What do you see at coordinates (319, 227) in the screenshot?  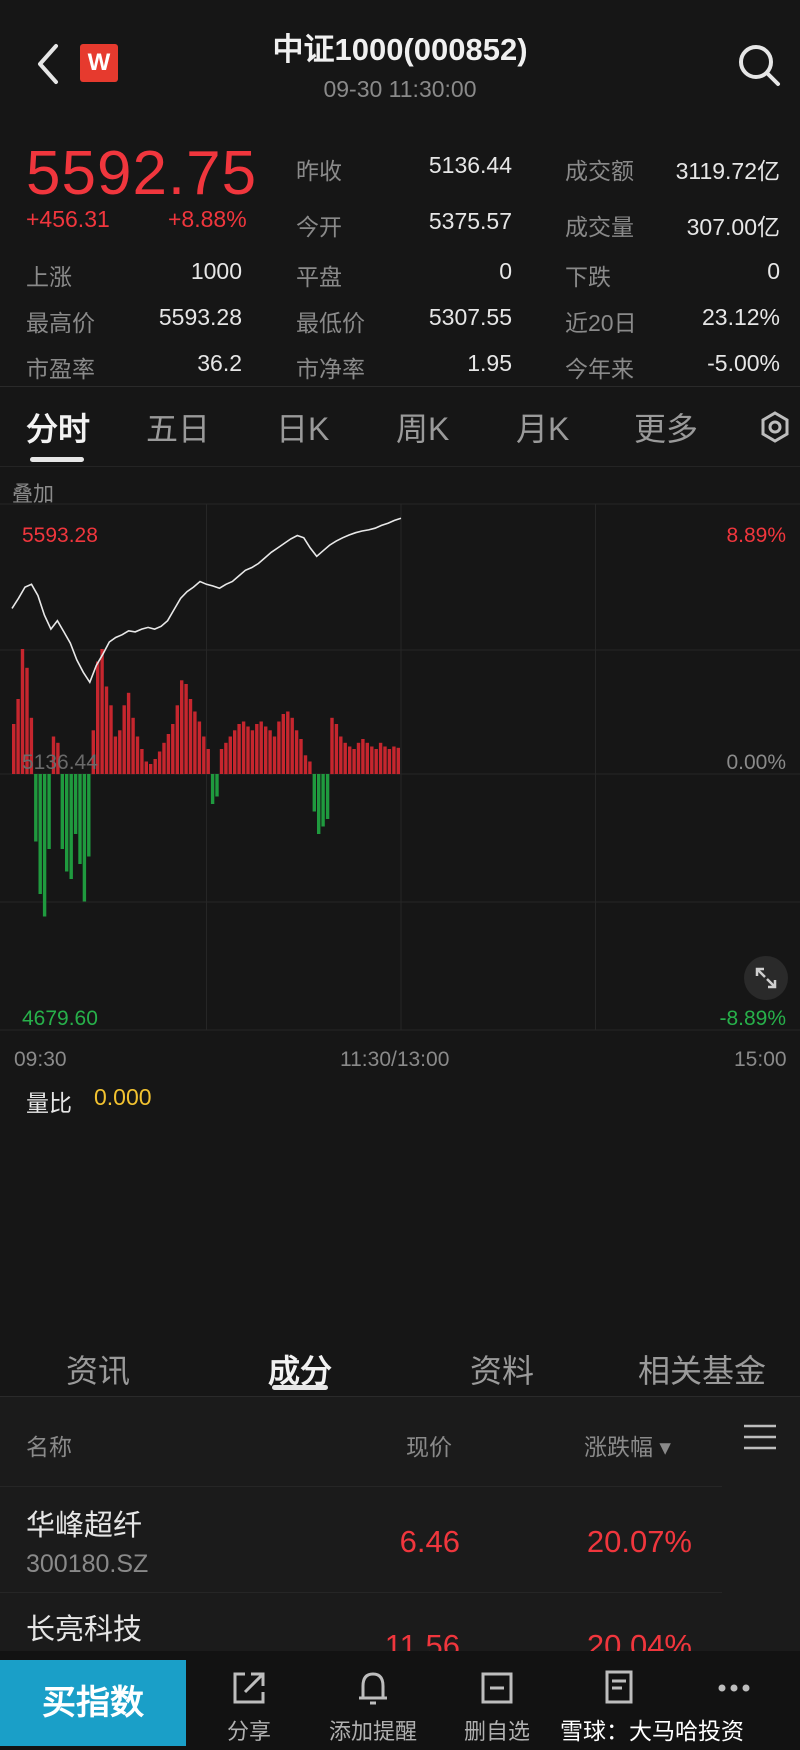 I see `stat-label-open: 今开` at bounding box center [319, 227].